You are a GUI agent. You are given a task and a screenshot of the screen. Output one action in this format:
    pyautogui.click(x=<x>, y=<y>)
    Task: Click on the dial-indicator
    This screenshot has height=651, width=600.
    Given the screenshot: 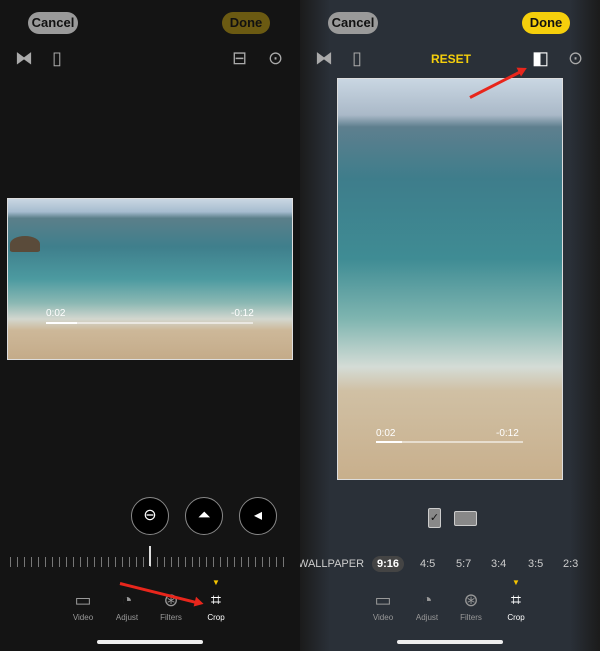 What is the action you would take?
    pyautogui.click(x=150, y=556)
    